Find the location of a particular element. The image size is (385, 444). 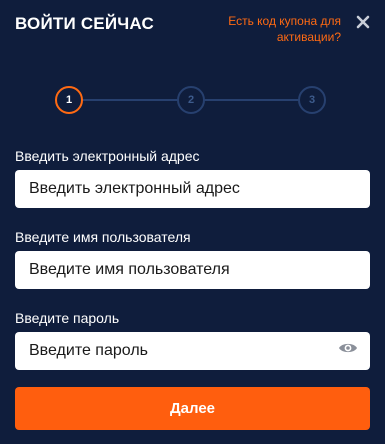

step-progress: 1 2 3 is located at coordinates (191, 100).